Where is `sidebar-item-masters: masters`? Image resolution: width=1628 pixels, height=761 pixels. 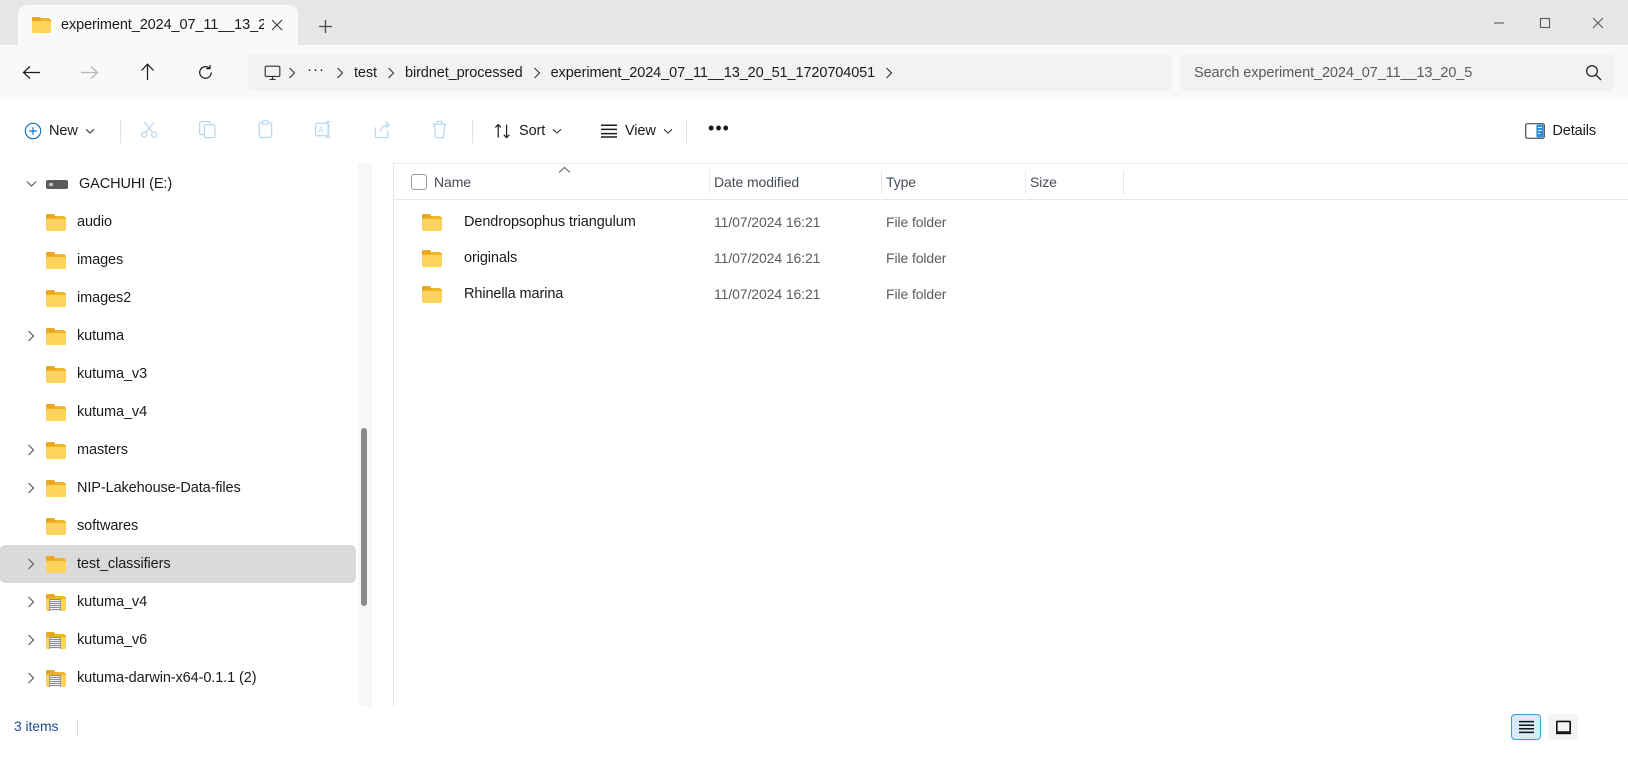 sidebar-item-masters: masters is located at coordinates (178, 450).